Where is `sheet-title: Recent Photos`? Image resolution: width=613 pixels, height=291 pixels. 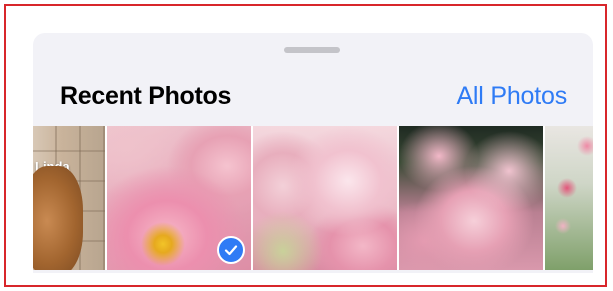 sheet-title: Recent Photos is located at coordinates (146, 96).